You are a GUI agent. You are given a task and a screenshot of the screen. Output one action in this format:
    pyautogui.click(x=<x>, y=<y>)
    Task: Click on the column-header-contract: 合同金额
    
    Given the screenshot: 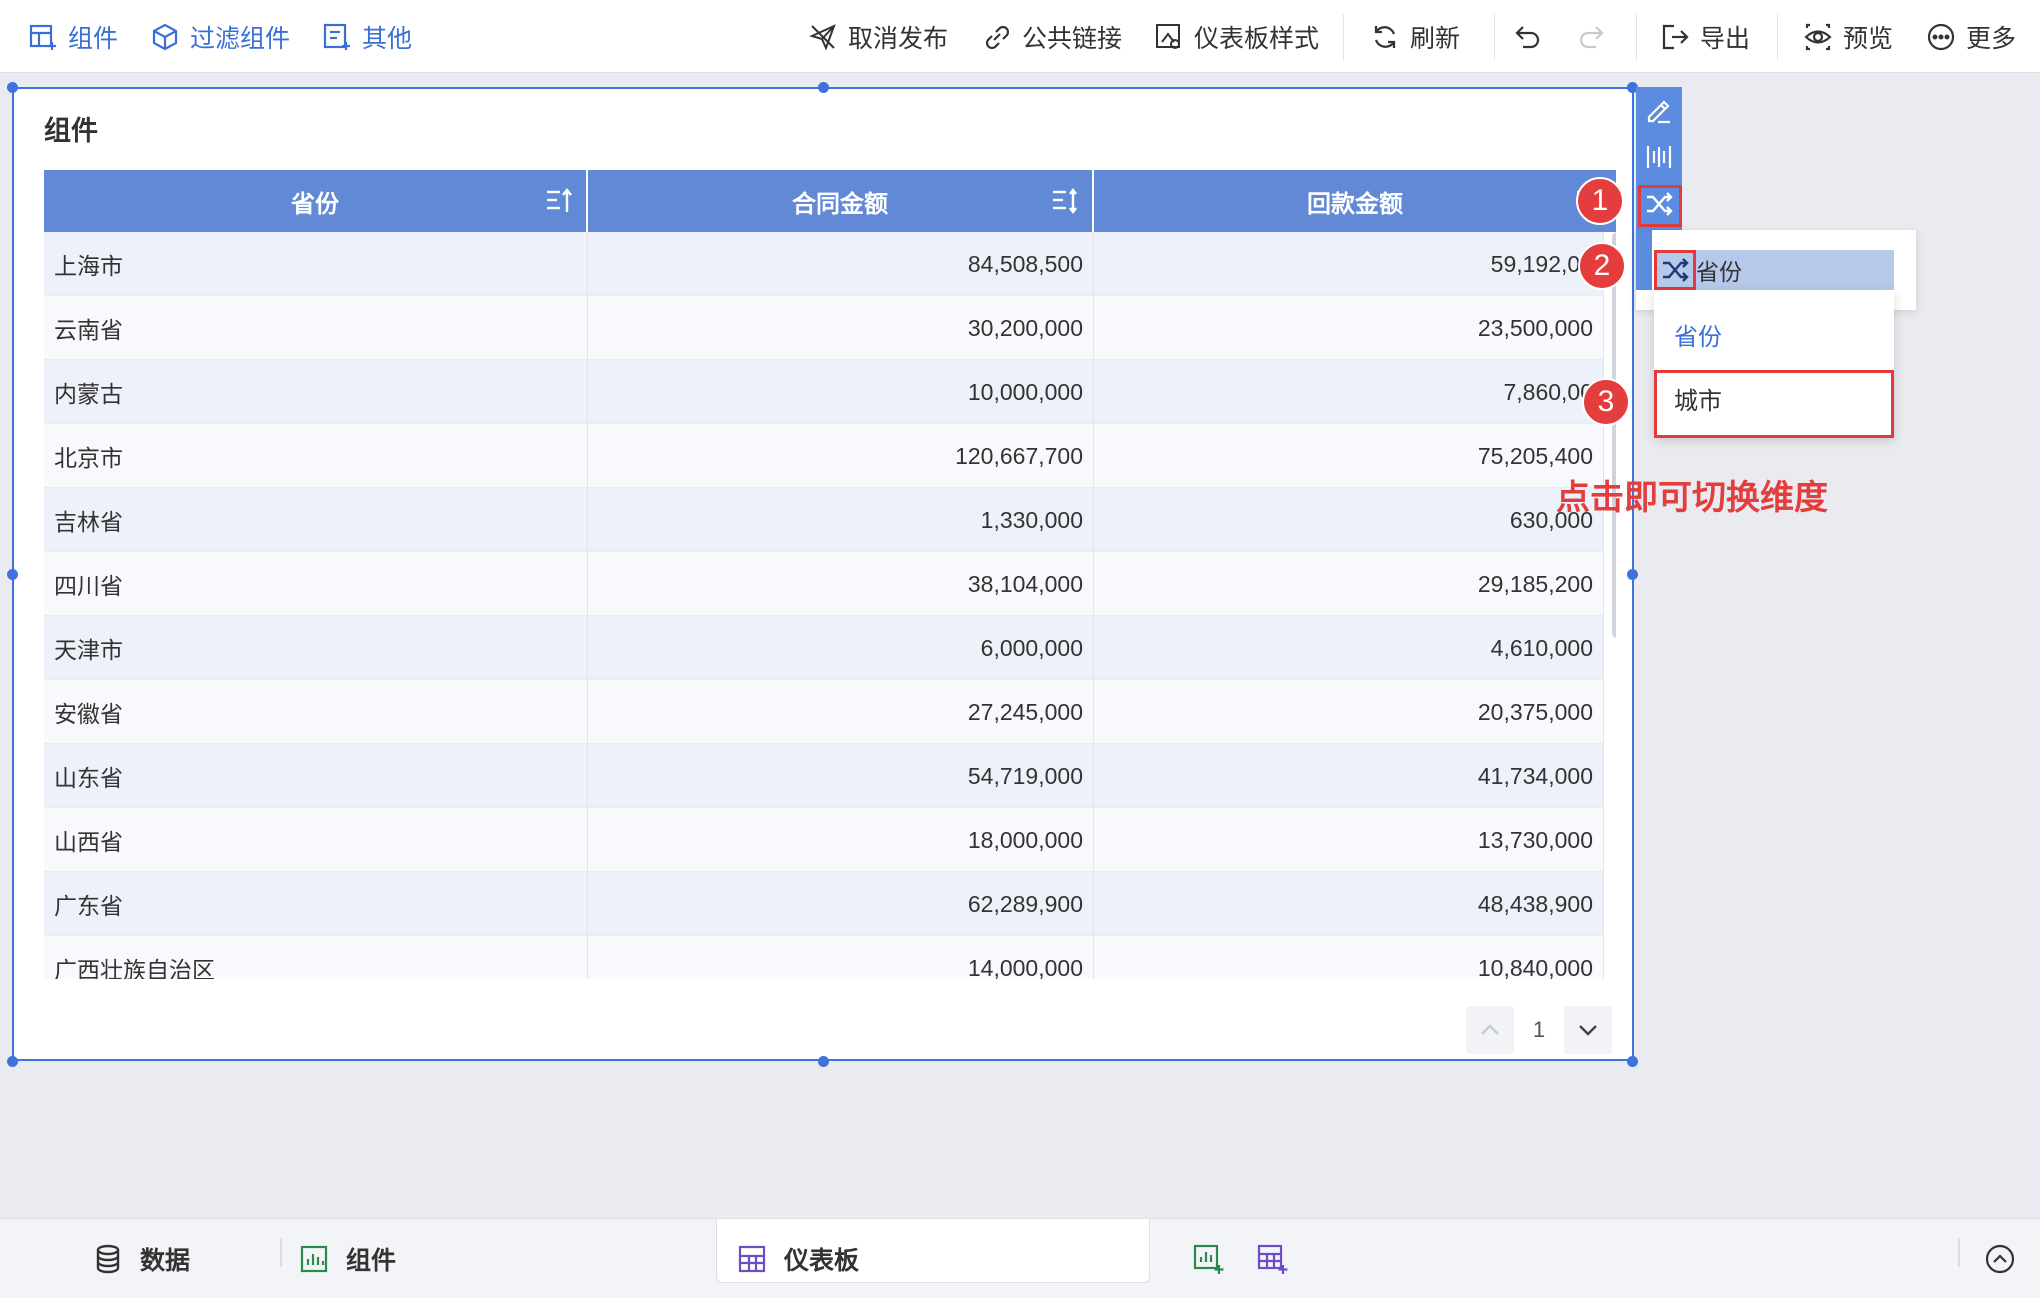 What is the action you would take?
    pyautogui.click(x=841, y=201)
    